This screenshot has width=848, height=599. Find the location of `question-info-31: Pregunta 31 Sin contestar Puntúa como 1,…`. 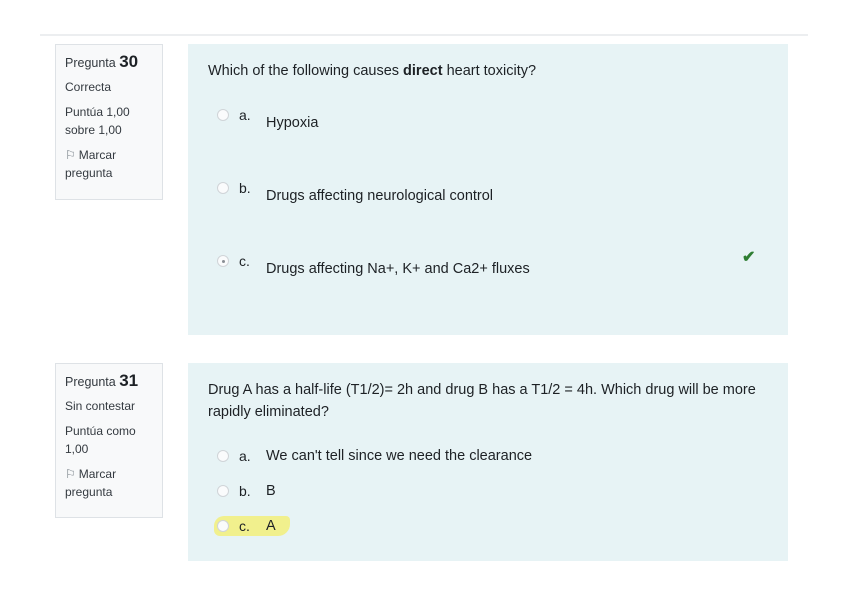

question-info-31: Pregunta 31 Sin contestar Puntúa como 1,… is located at coordinates (109, 440).